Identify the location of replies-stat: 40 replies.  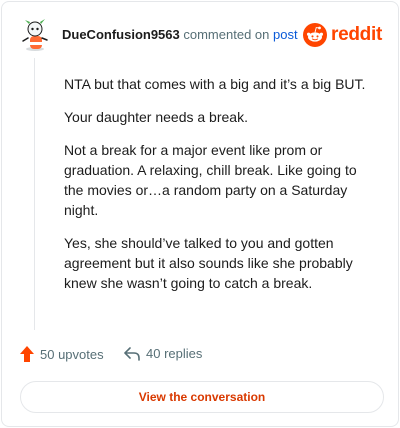
(163, 353).